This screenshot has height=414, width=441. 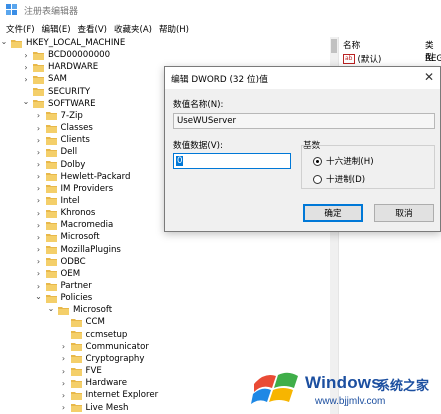 What do you see at coordinates (63, 298) in the screenshot?
I see `tree-node: ⌄ Policies` at bounding box center [63, 298].